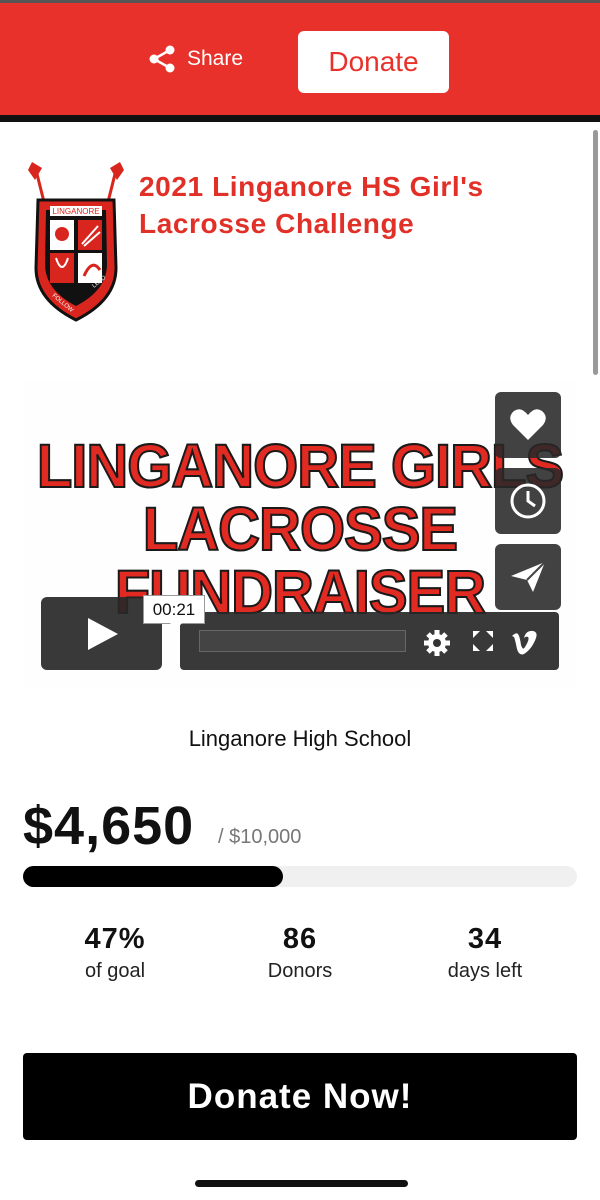  I want to click on scrollbar, so click(595, 252).